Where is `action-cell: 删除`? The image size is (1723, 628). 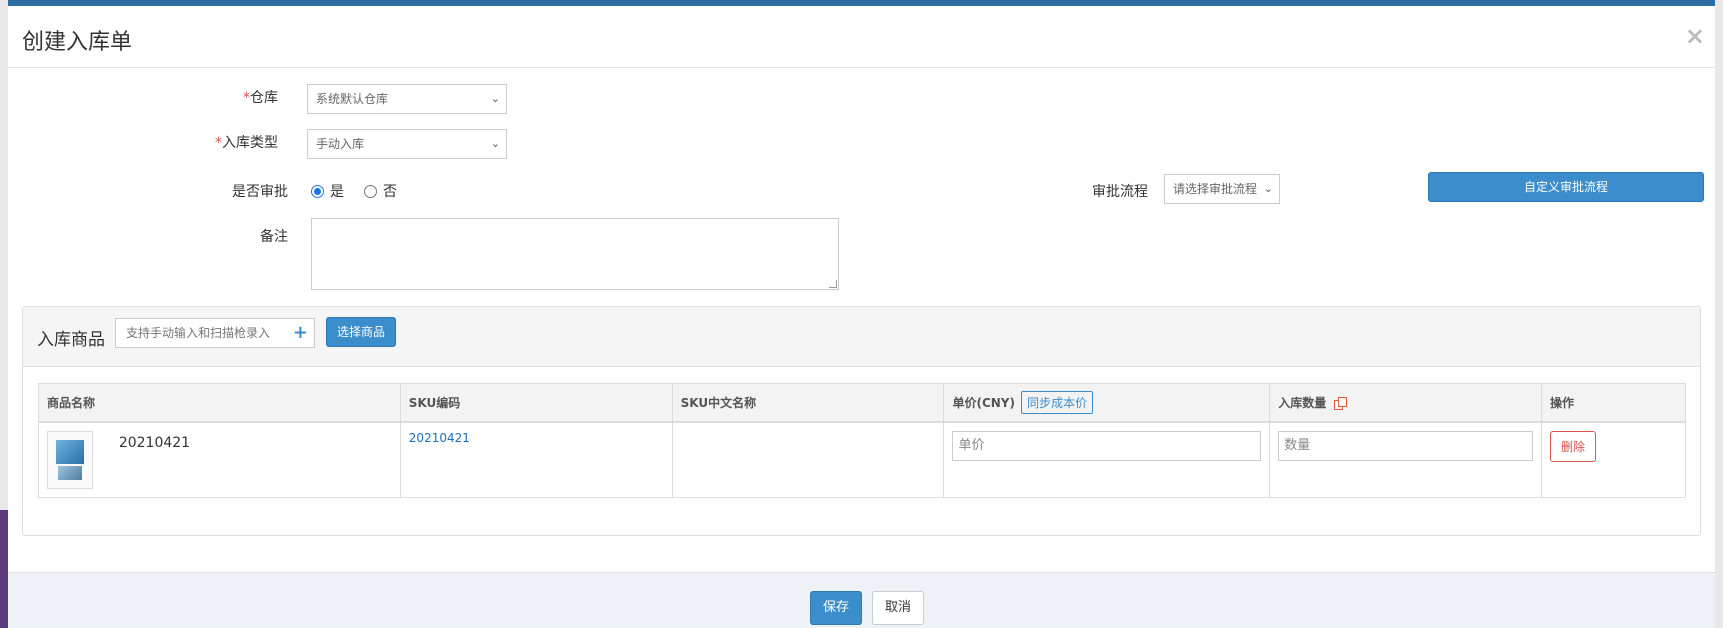 action-cell: 删除 is located at coordinates (1613, 459).